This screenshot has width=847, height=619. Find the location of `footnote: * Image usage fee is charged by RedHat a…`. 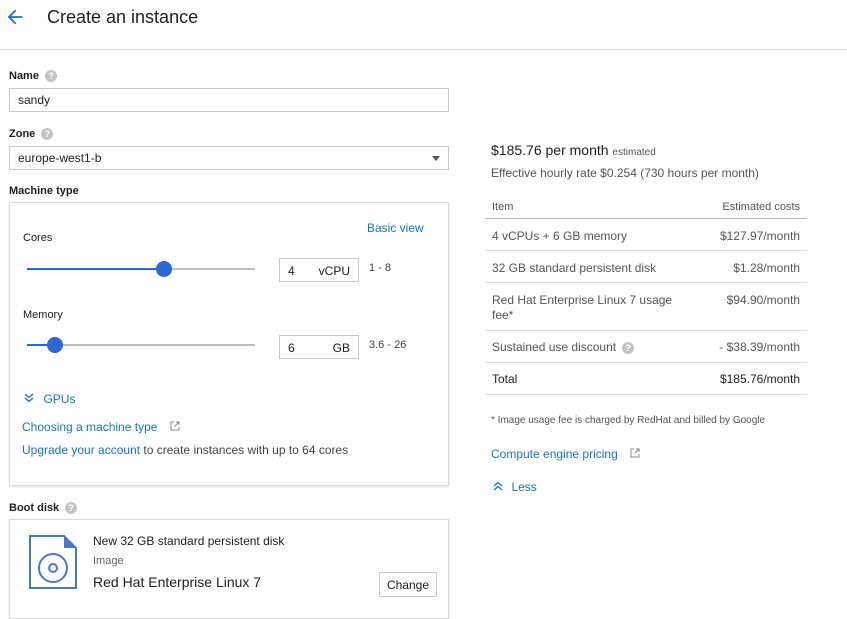

footnote: * Image usage fee is charged by RedHat a… is located at coordinates (628, 420).